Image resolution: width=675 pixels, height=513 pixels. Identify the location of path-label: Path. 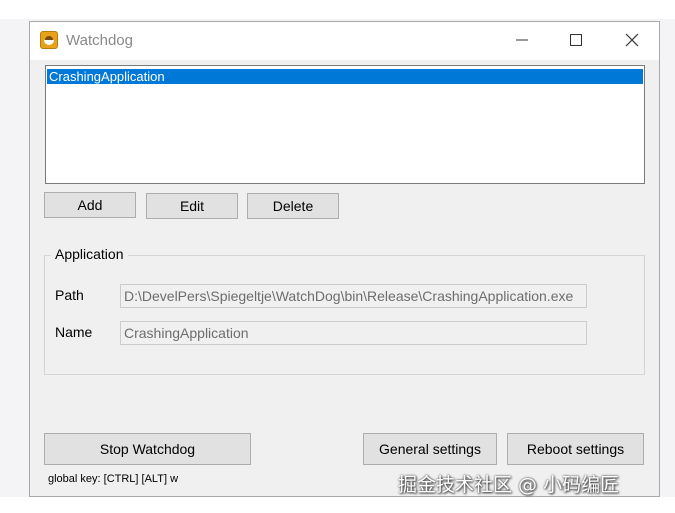
(69, 295).